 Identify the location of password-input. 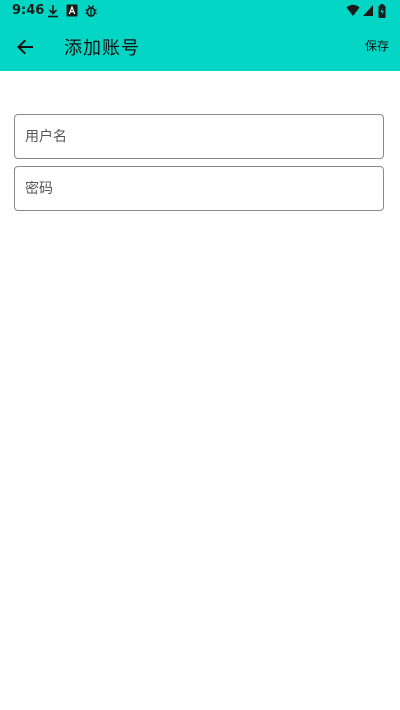
(204, 188).